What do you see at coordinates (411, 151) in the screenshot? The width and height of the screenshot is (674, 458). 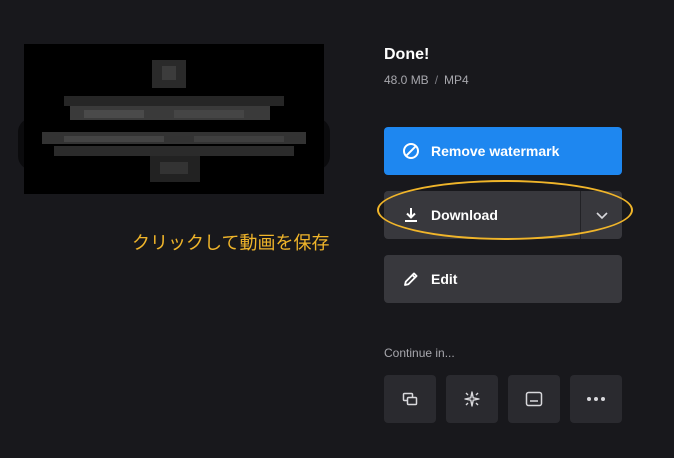 I see `prohibited-icon` at bounding box center [411, 151].